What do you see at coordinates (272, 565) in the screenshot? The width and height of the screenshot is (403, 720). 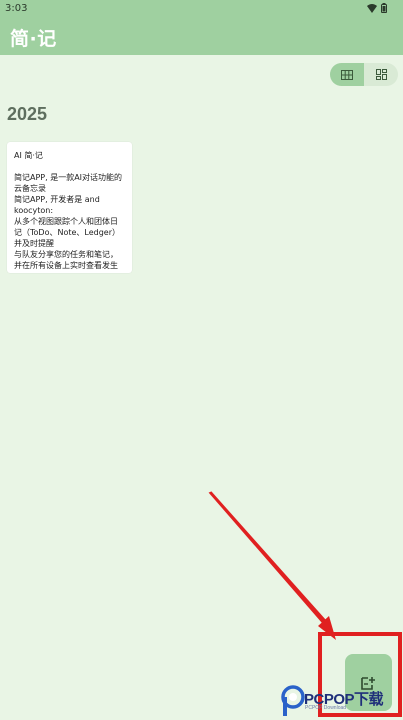 I see `annotation-arrow` at bounding box center [272, 565].